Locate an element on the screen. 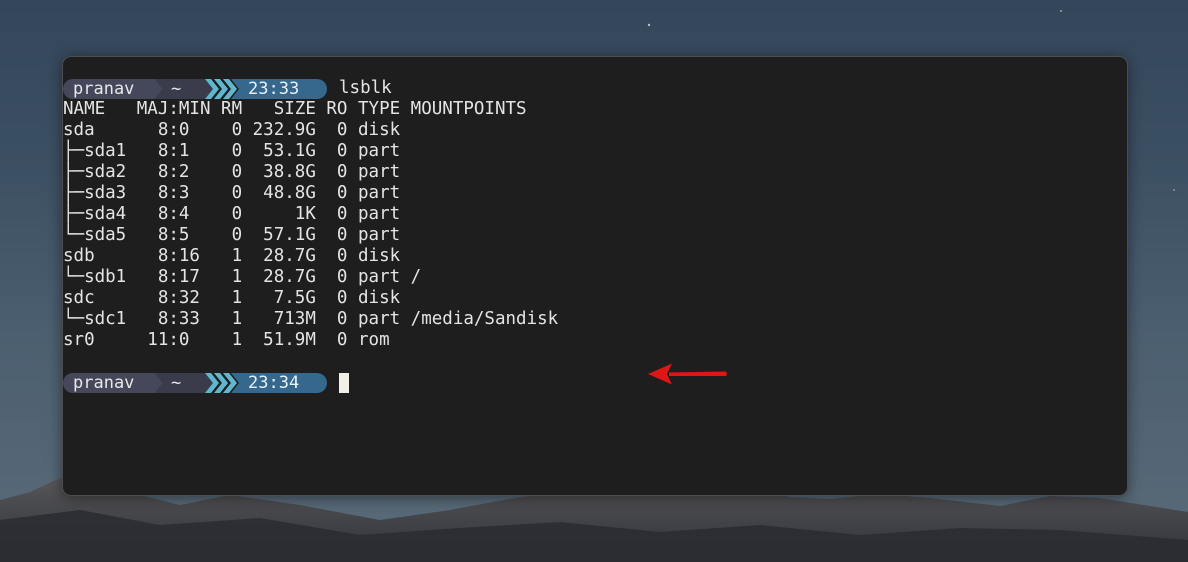 The width and height of the screenshot is (1188, 562). shell-prompt: pranav ~ 23:33 is located at coordinates (195, 89).